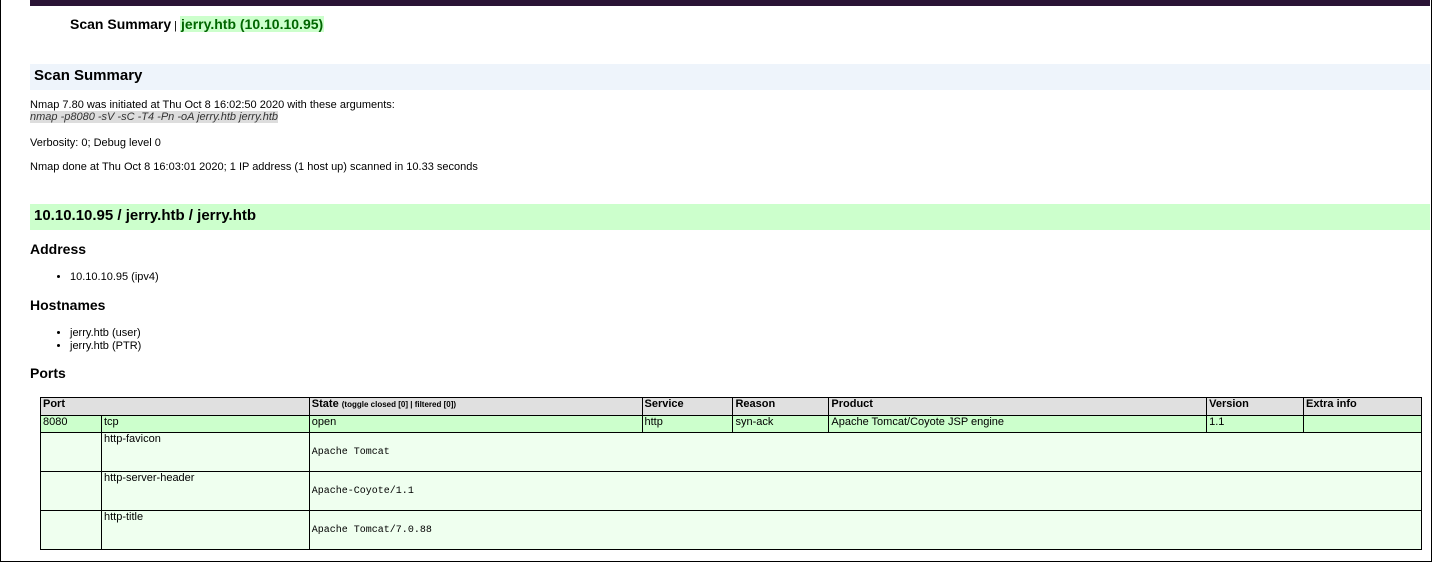  What do you see at coordinates (1362, 406) in the screenshot?
I see `extra-info-column-header: Extra info` at bounding box center [1362, 406].